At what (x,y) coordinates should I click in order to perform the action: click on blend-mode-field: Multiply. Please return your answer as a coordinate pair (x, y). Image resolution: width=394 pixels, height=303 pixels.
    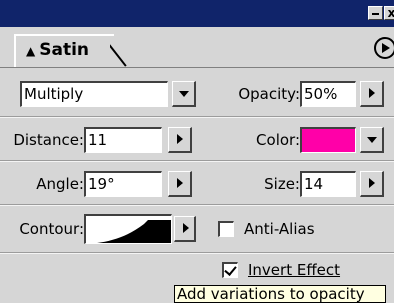
    Looking at the image, I should click on (94, 94).